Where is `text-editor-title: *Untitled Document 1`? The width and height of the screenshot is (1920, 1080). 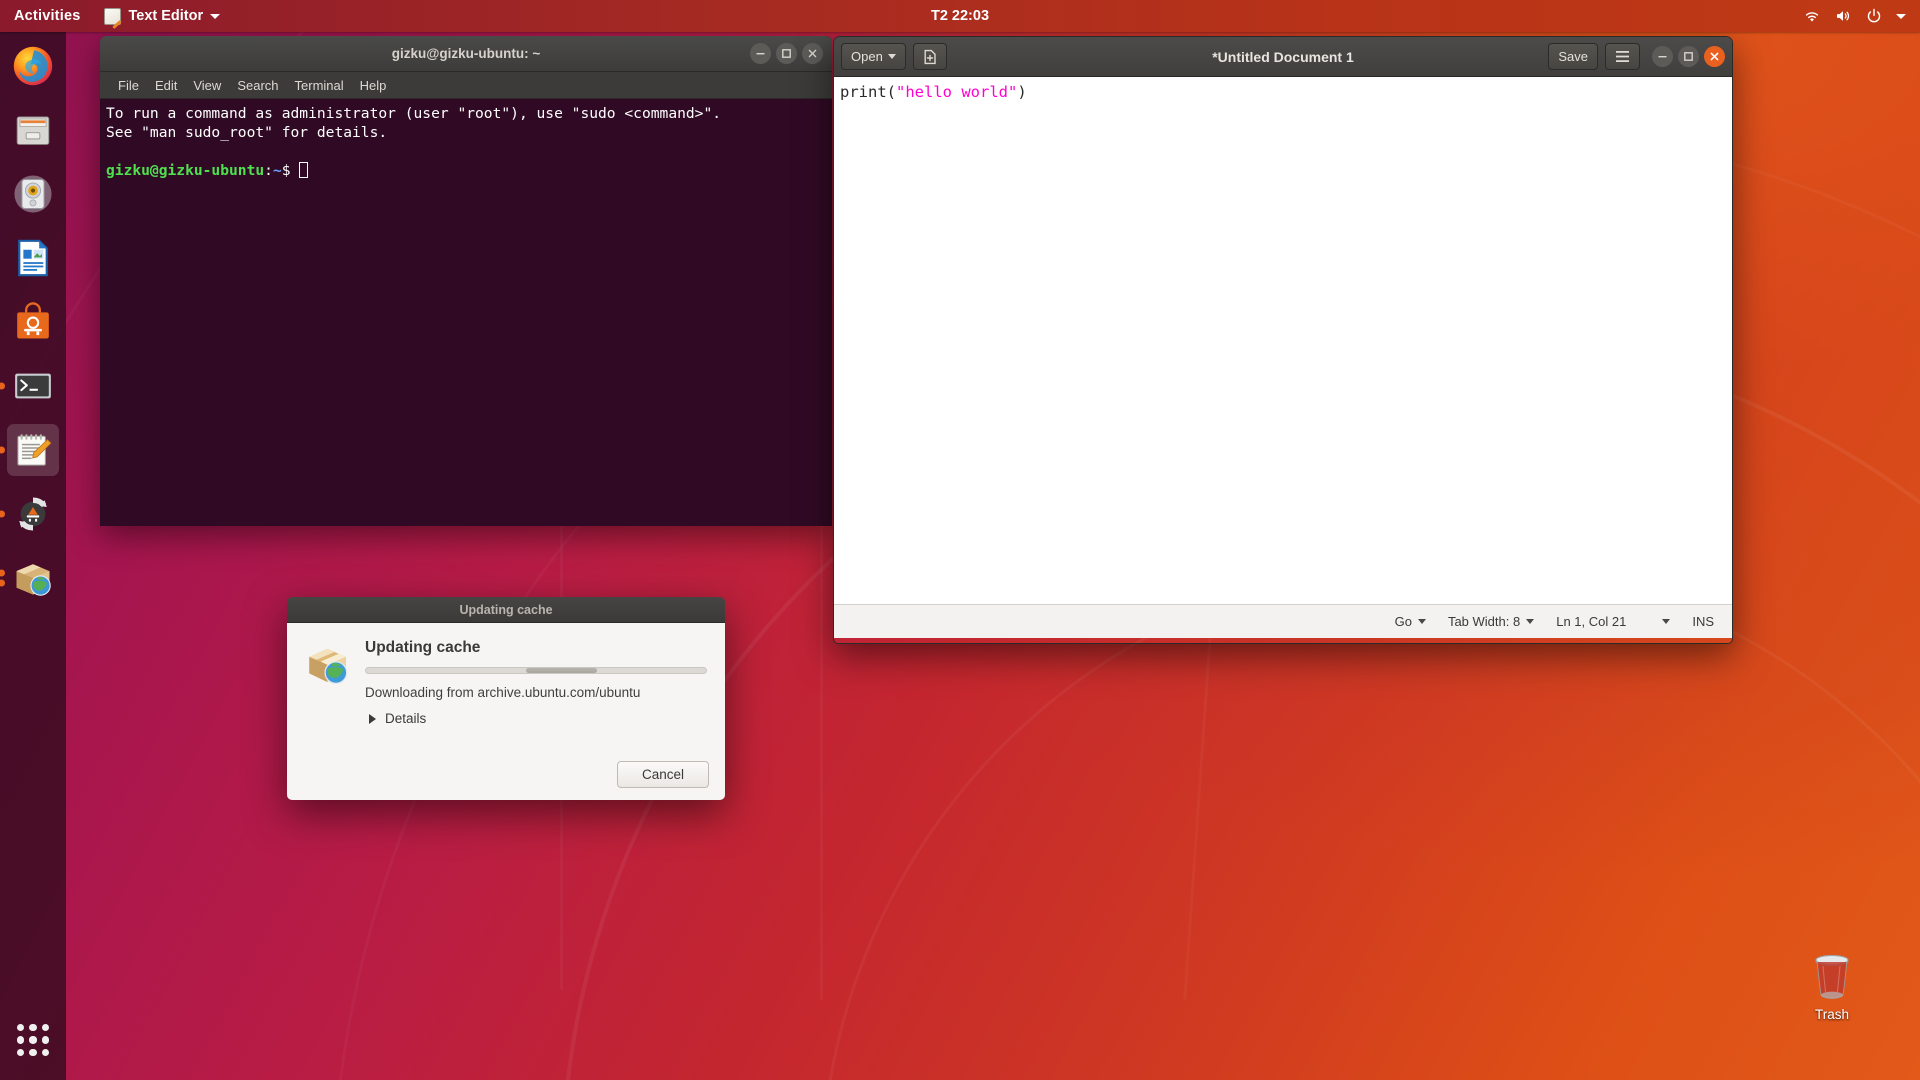
text-editor-title: *Untitled Document 1 is located at coordinates (1283, 56).